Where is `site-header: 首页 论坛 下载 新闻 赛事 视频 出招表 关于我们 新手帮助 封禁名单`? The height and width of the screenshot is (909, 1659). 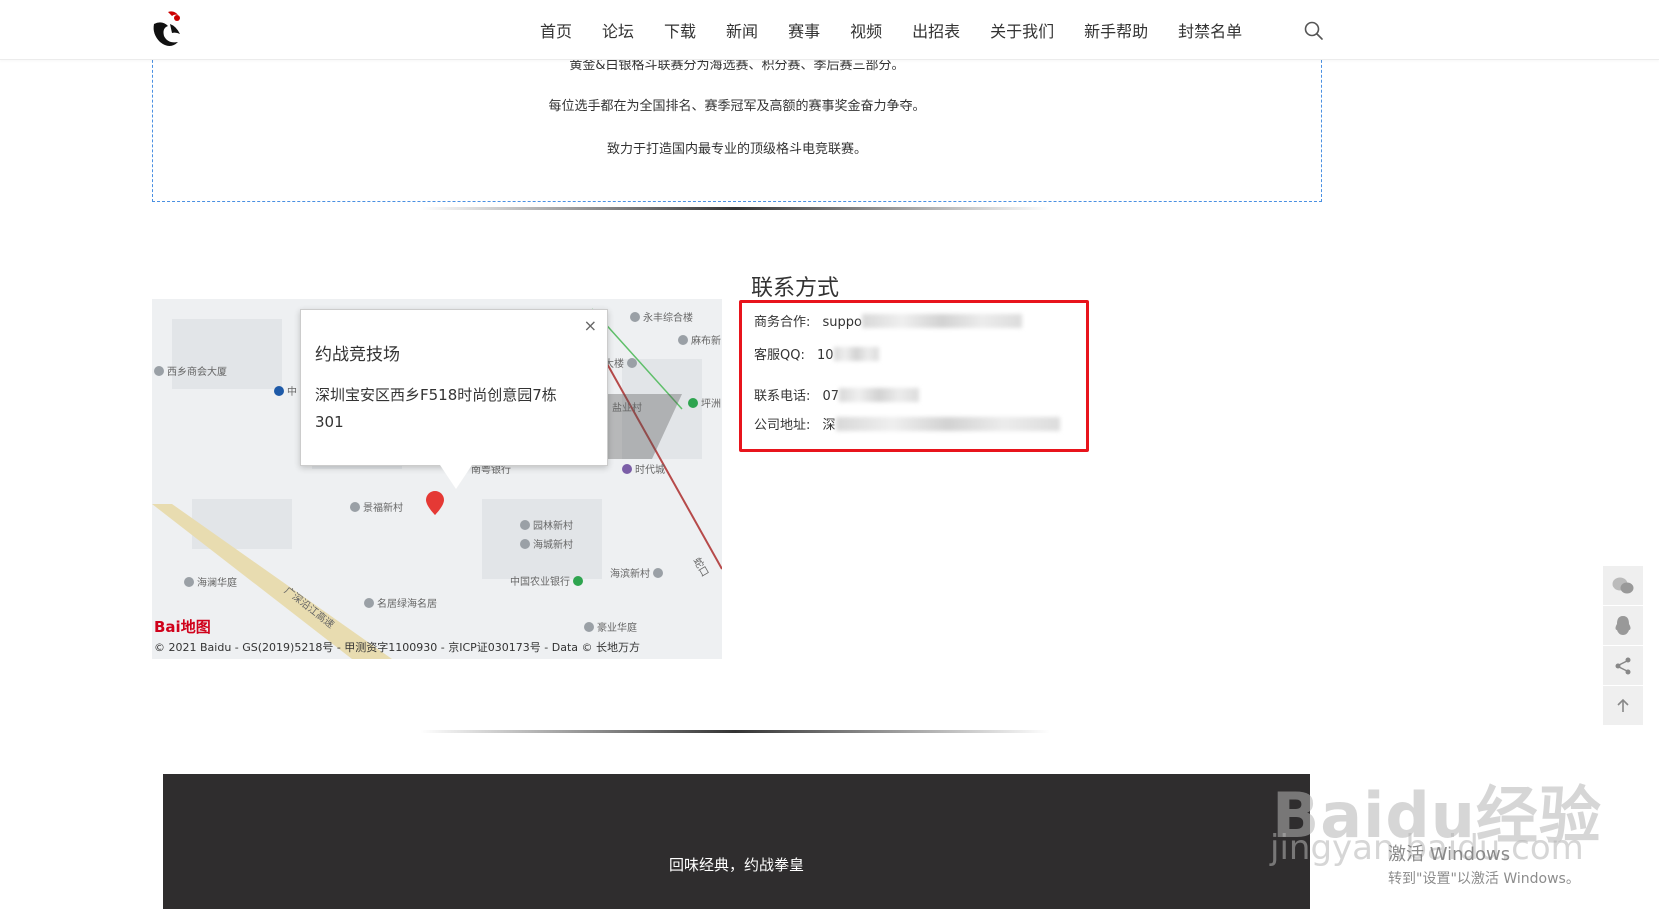
site-header: 首页 论坛 下载 新闻 赛事 视频 出招表 关于我们 新手帮助 封禁名单 is located at coordinates (829, 30).